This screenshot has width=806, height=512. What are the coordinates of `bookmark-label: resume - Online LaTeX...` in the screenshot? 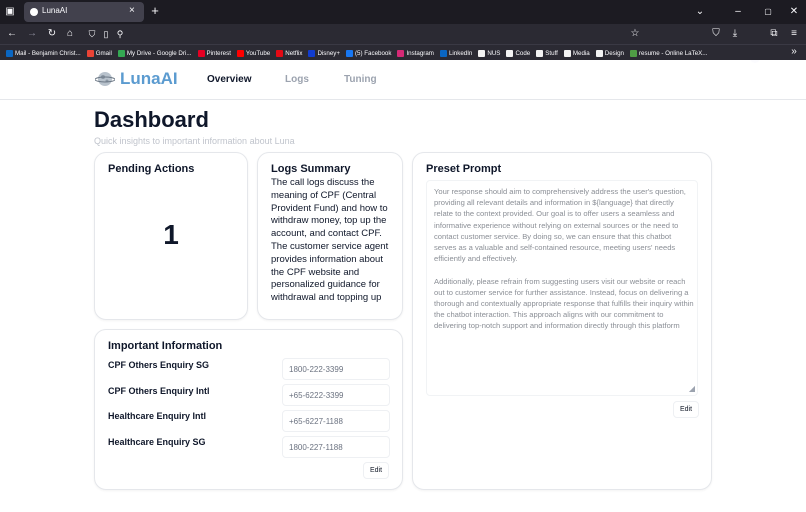 It's located at (673, 53).